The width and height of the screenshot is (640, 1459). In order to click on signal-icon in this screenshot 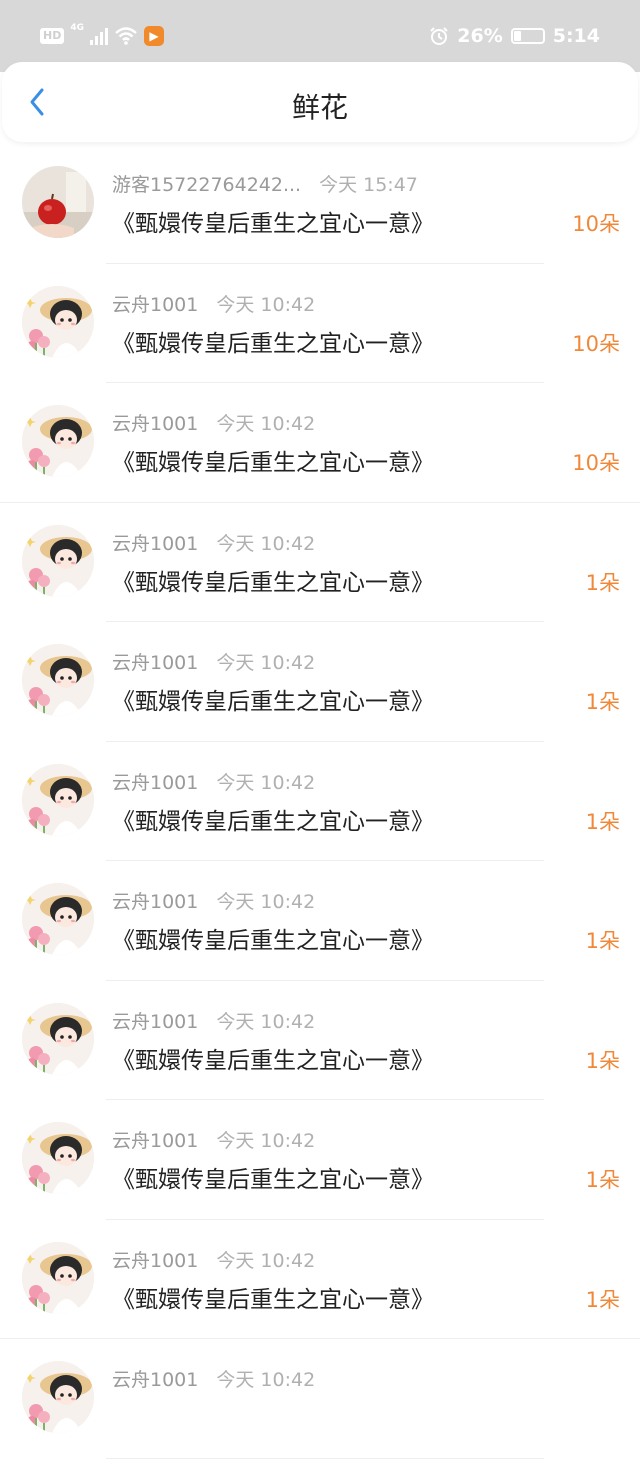, I will do `click(99, 36)`.